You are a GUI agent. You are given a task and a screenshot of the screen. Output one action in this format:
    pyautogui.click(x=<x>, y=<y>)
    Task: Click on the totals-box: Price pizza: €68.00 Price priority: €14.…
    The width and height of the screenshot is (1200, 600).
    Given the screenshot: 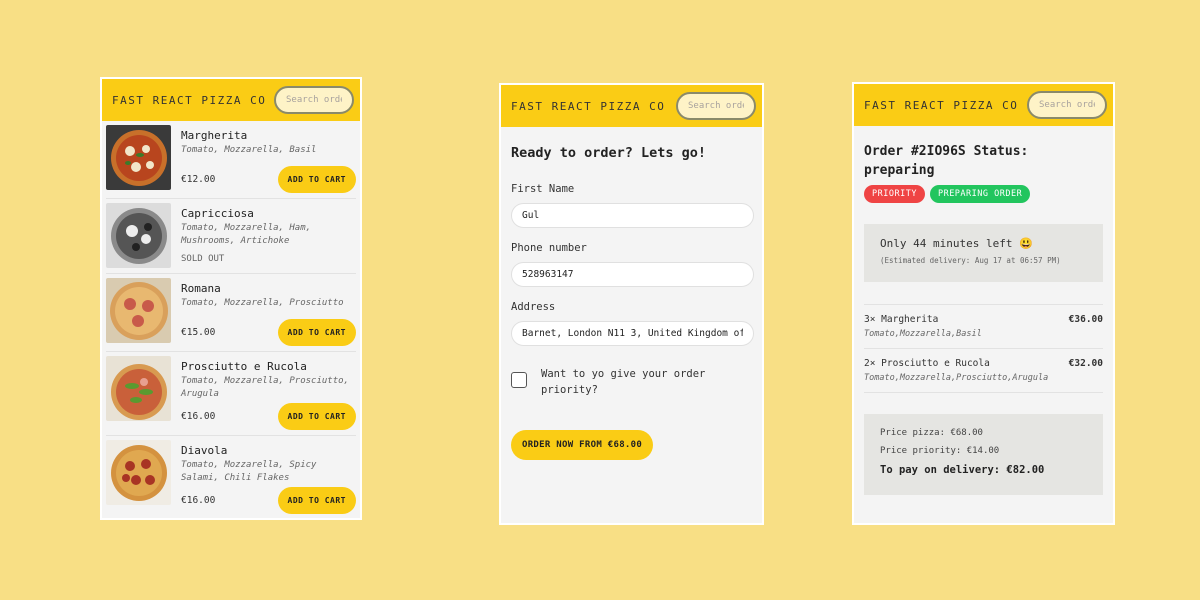 What is the action you would take?
    pyautogui.click(x=983, y=454)
    